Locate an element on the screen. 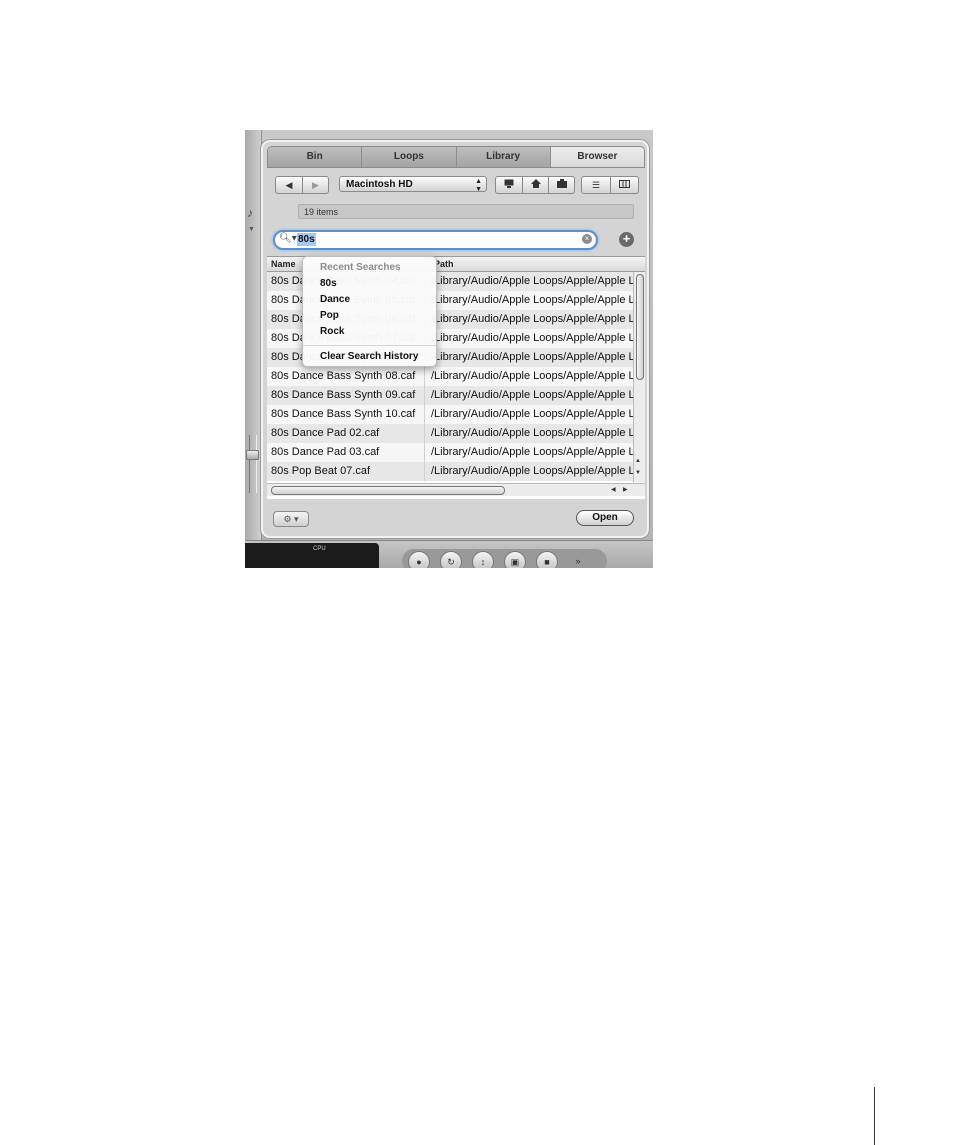 Image resolution: width=954 pixels, height=1145 pixels. fast-forward-icon: » is located at coordinates (578, 559).